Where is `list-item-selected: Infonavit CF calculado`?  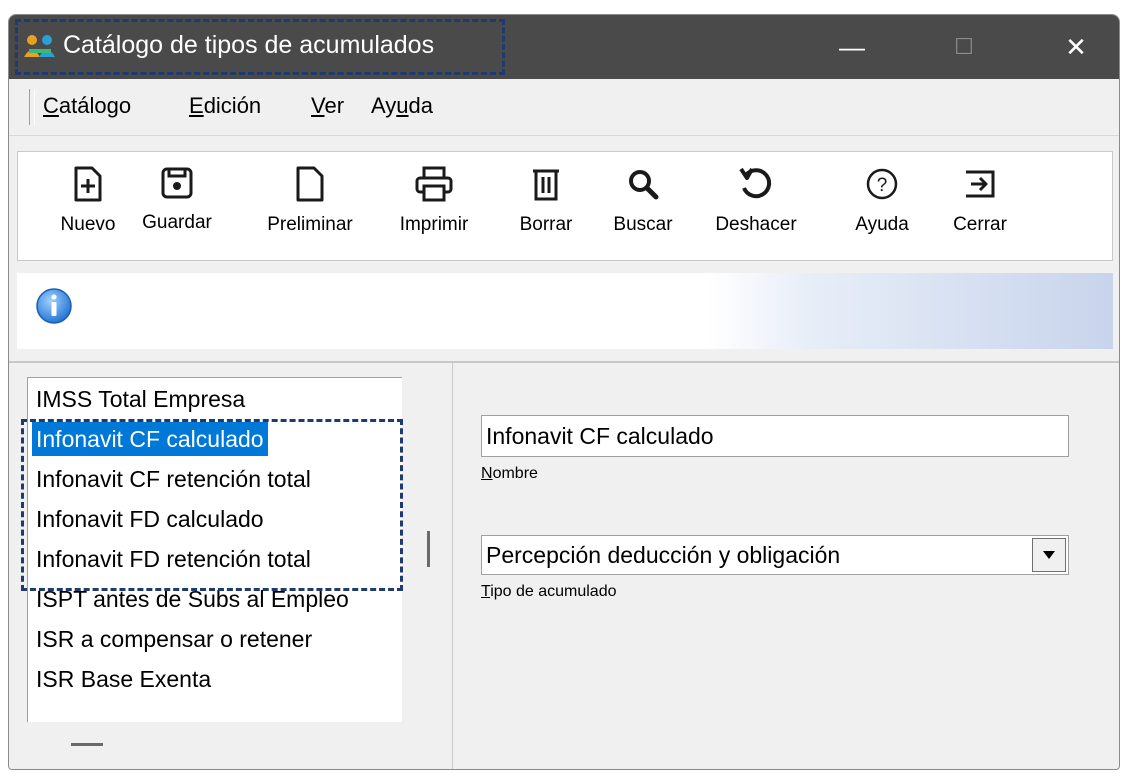 list-item-selected: Infonavit CF calculado is located at coordinates (150, 439).